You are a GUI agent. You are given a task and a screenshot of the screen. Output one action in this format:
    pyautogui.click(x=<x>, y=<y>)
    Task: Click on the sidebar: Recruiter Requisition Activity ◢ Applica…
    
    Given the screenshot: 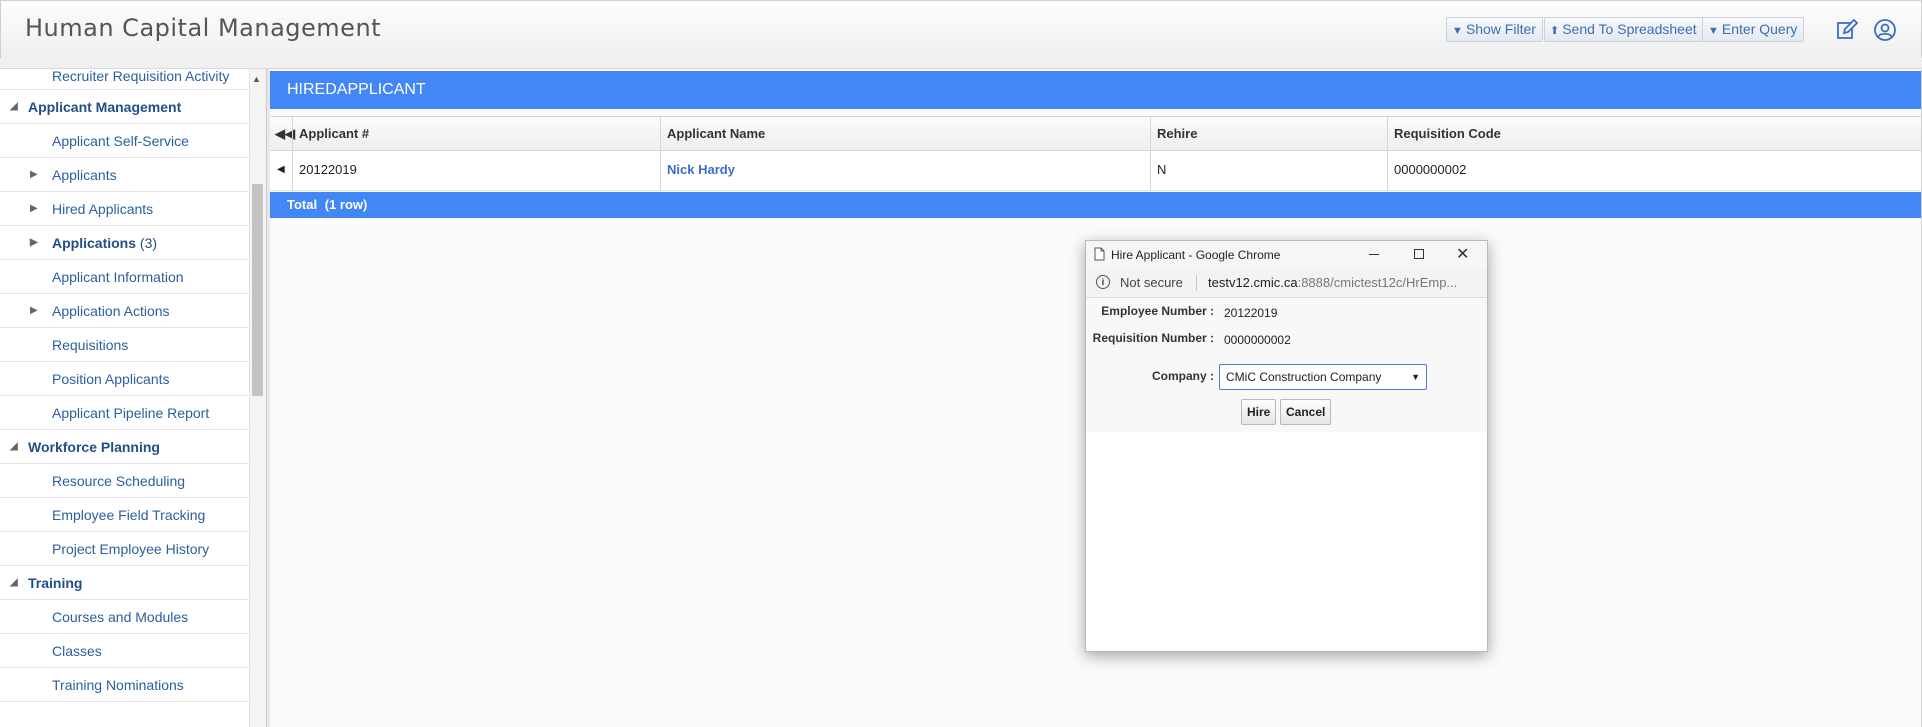 What is the action you would take?
    pyautogui.click(x=125, y=398)
    